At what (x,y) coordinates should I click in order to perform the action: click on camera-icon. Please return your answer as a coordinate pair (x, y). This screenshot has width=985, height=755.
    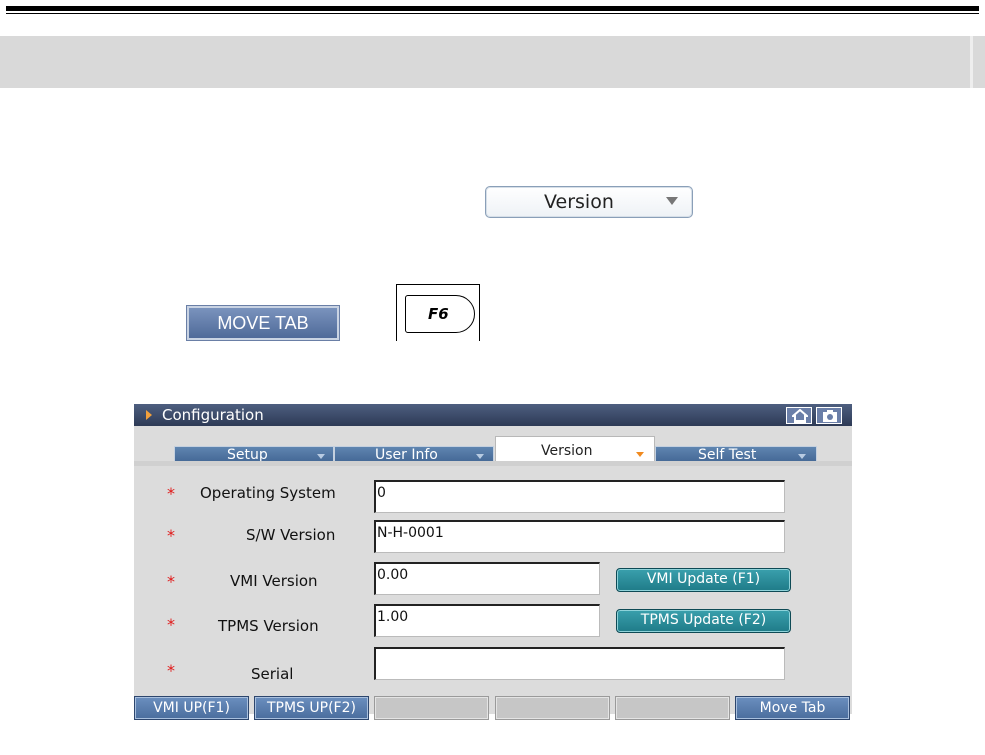
    Looking at the image, I should click on (830, 416).